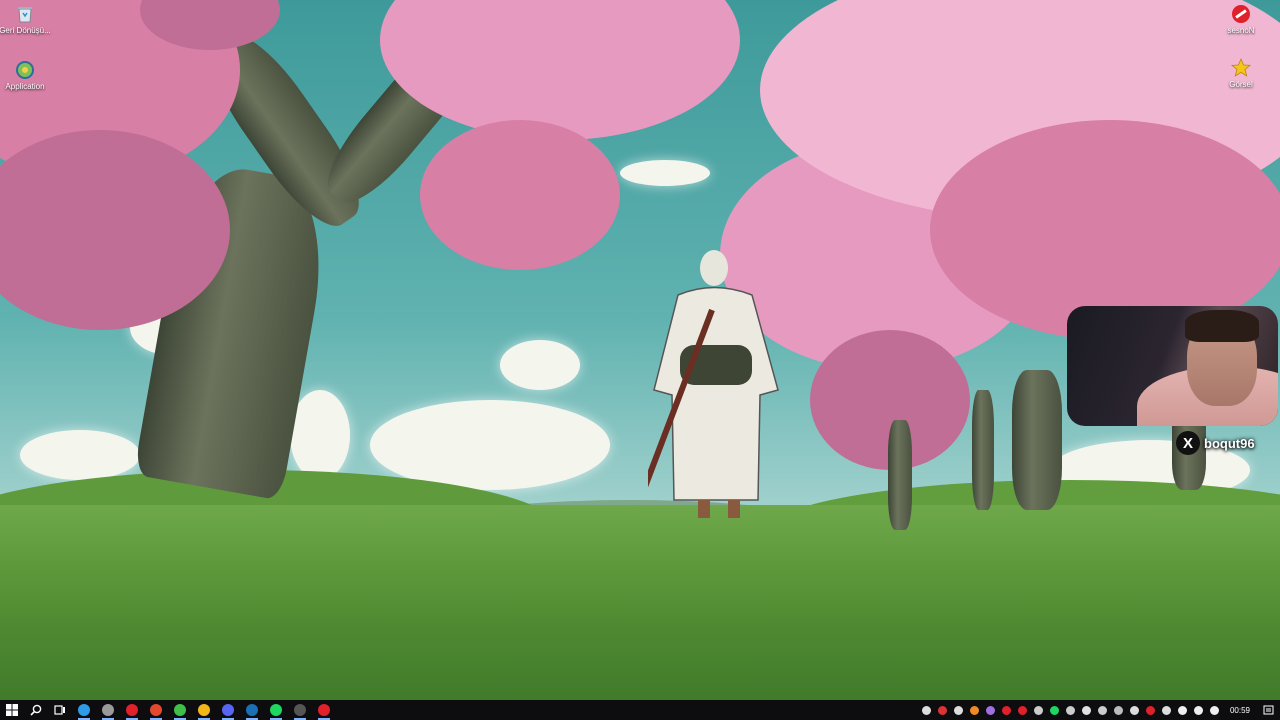 This screenshot has height=720, width=1280. I want to click on taskbar-clock: 00:59, so click(1240, 710).